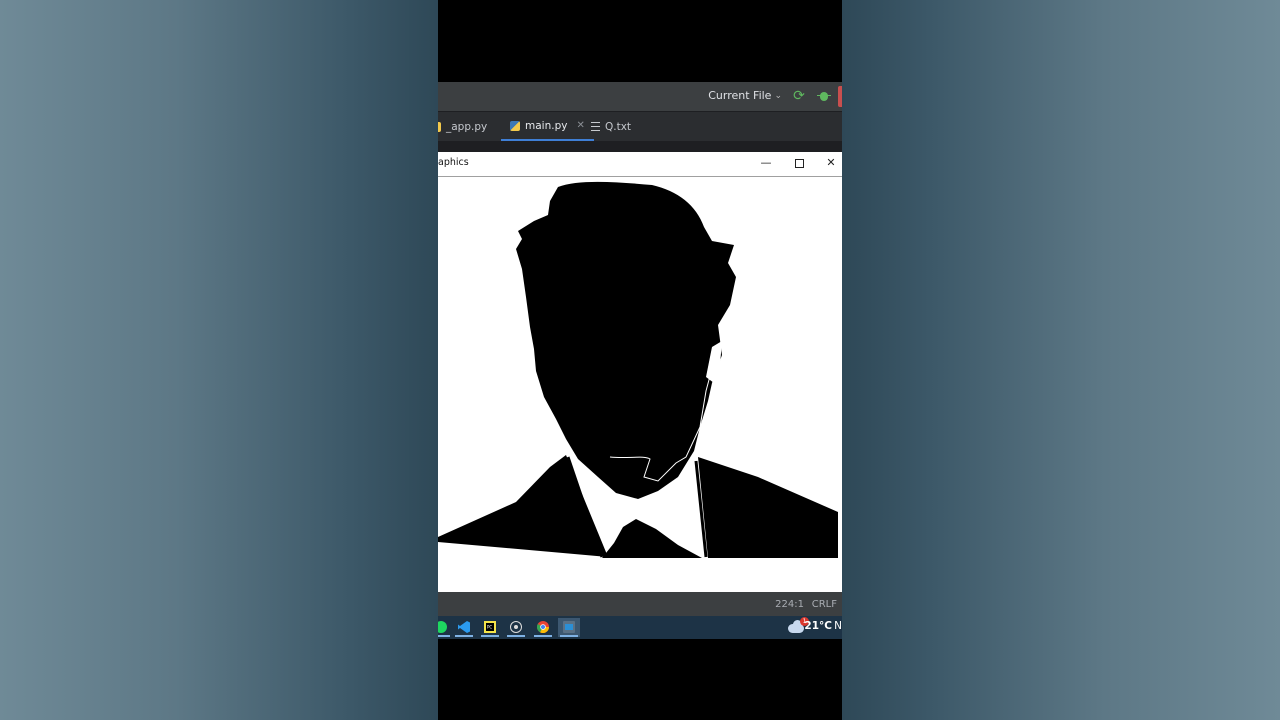  I want to click on tab-app-py: _app.py, so click(462, 126).